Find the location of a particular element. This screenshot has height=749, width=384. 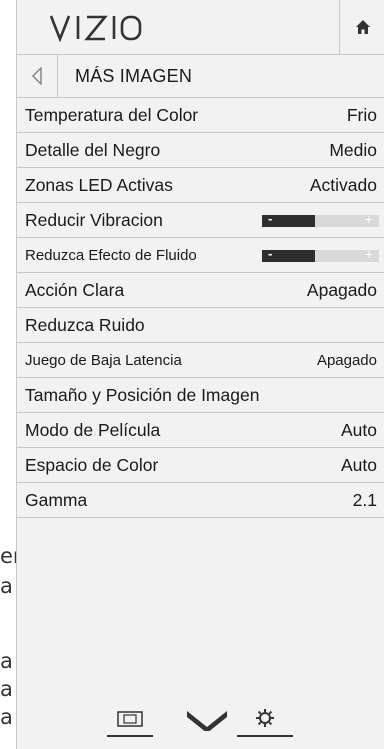

background-text: a a a is located at coordinates (8, 689).